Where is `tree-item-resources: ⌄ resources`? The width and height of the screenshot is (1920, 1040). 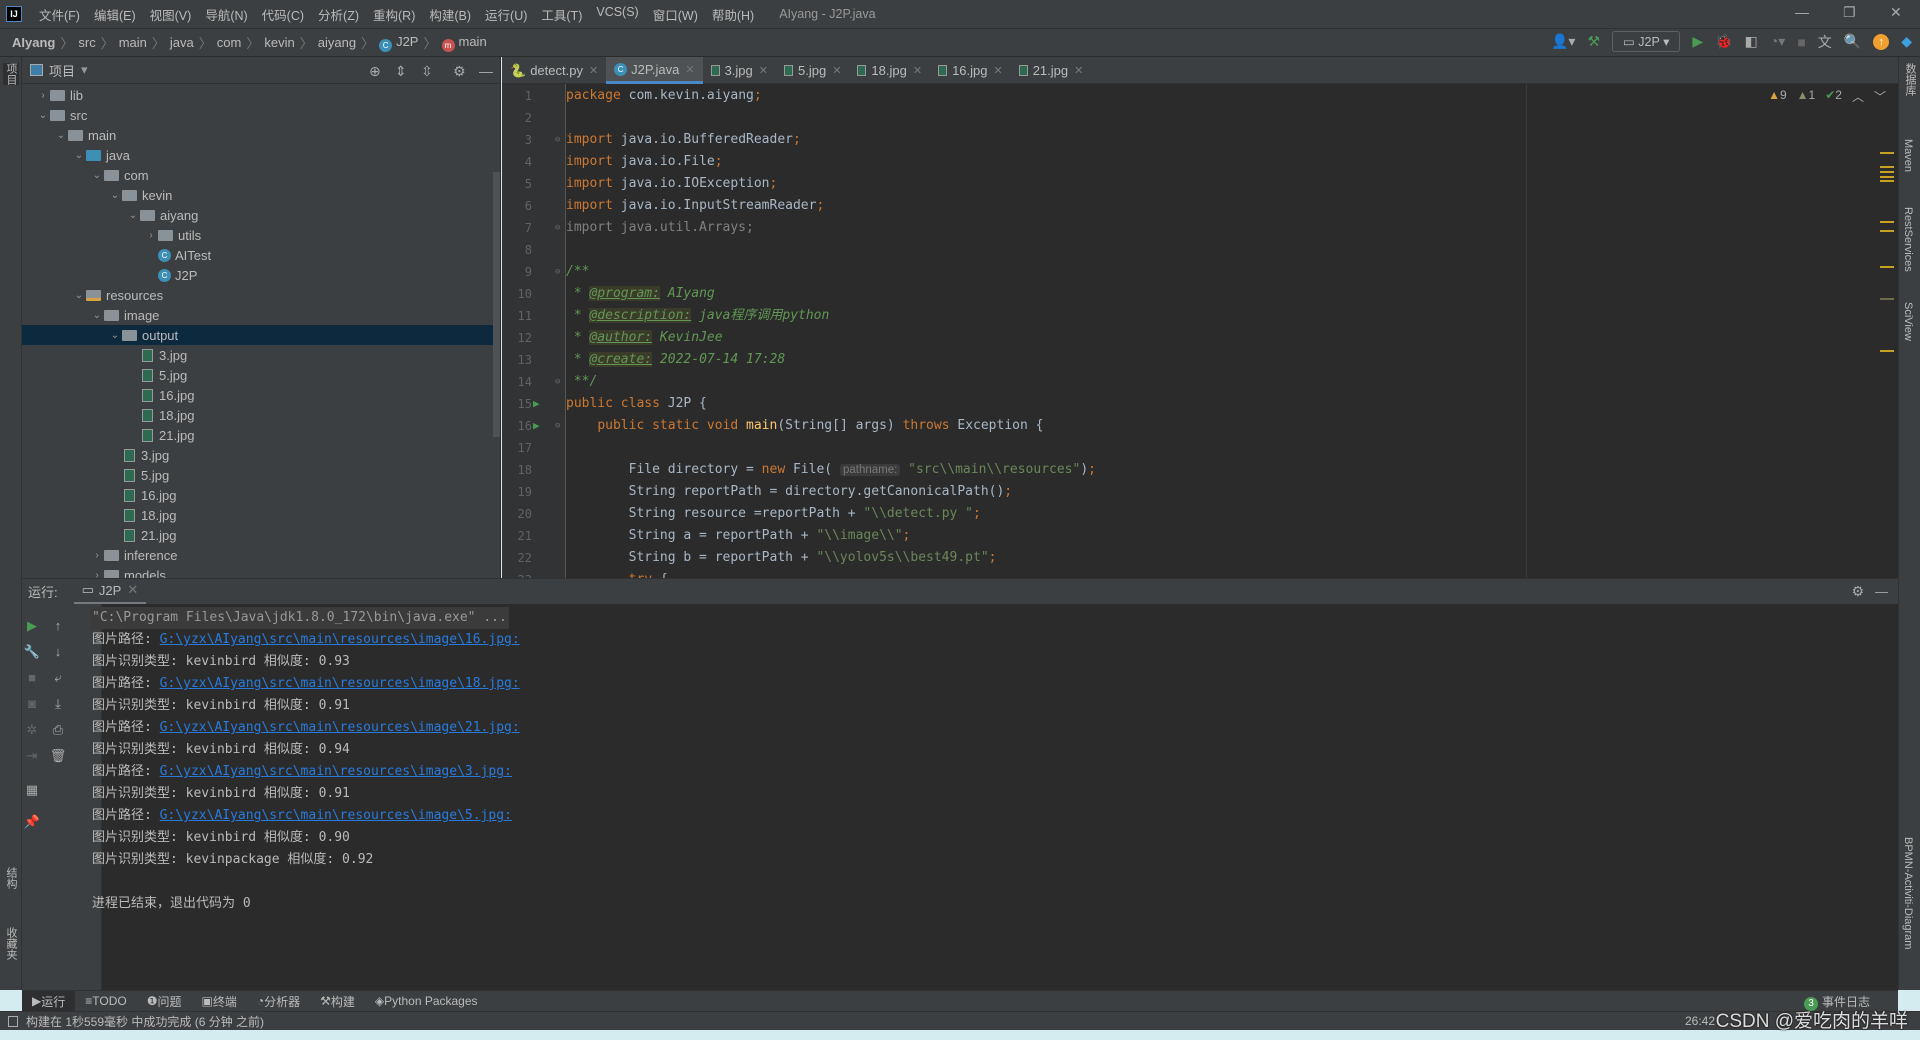
tree-item-resources: ⌄ resources is located at coordinates (261, 295).